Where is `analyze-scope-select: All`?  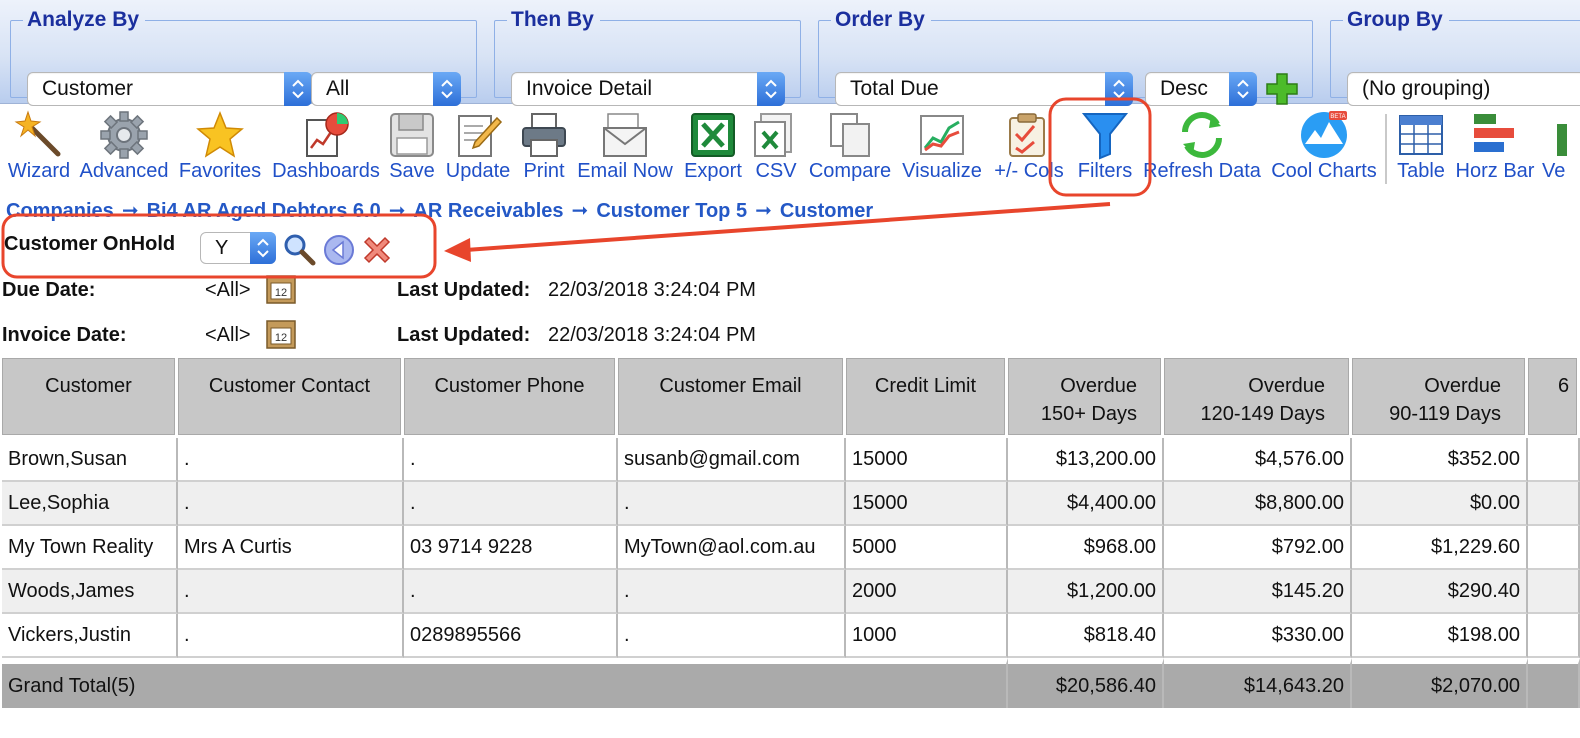 analyze-scope-select: All is located at coordinates (386, 89).